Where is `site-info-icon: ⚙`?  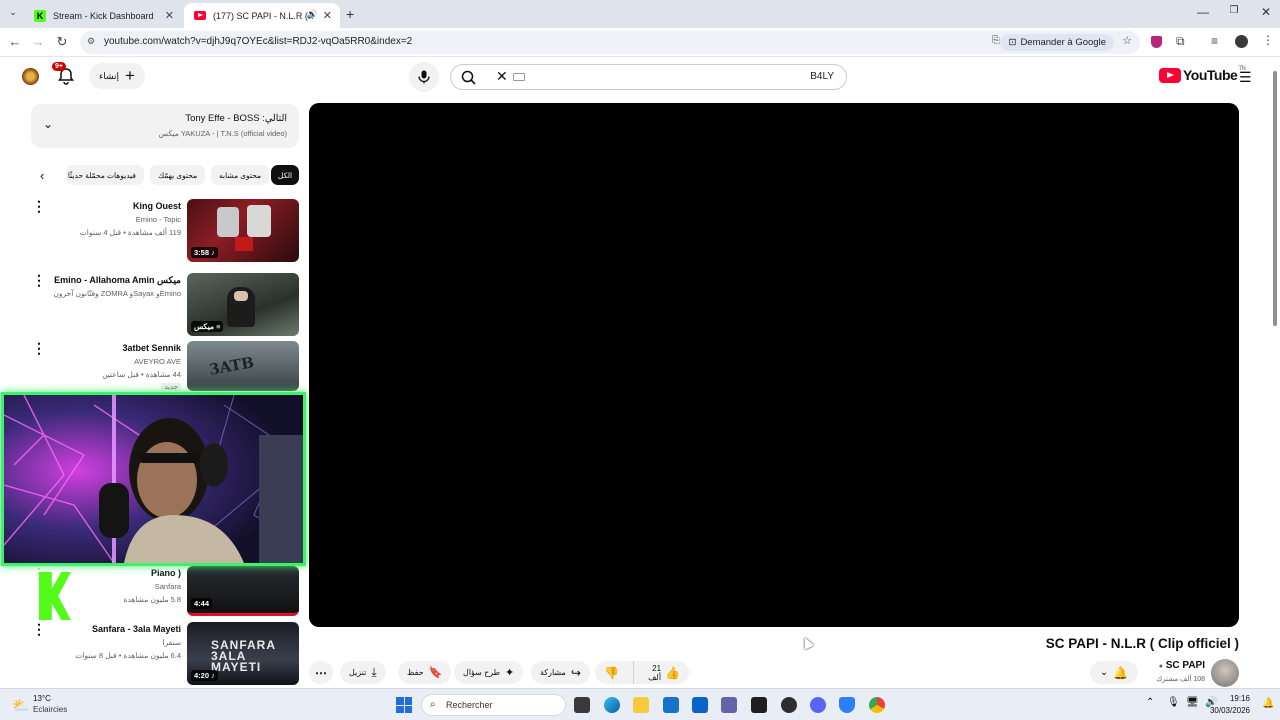
site-info-icon: ⚙ is located at coordinates (91, 41).